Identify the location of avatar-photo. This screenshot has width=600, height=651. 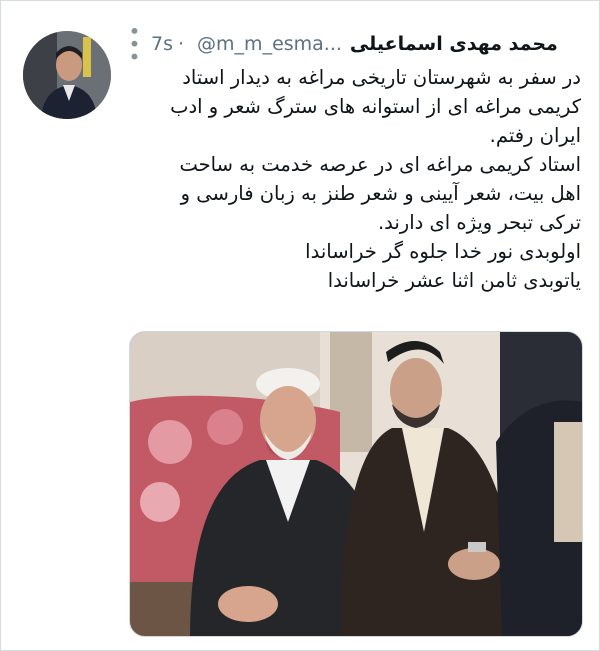
(67, 75).